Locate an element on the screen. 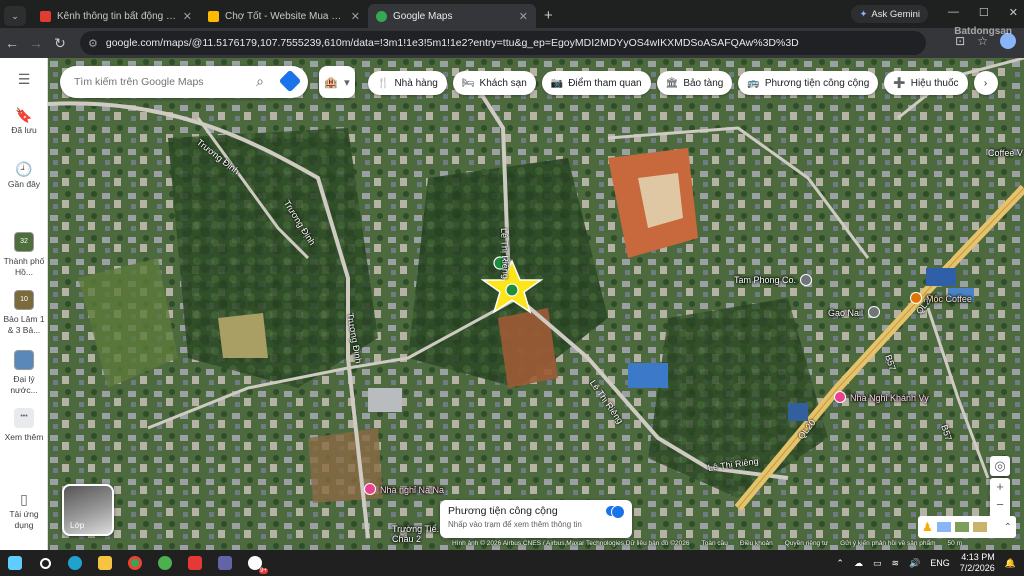 The height and width of the screenshot is (576, 1024). my-location-button: ◎ is located at coordinates (1000, 466).